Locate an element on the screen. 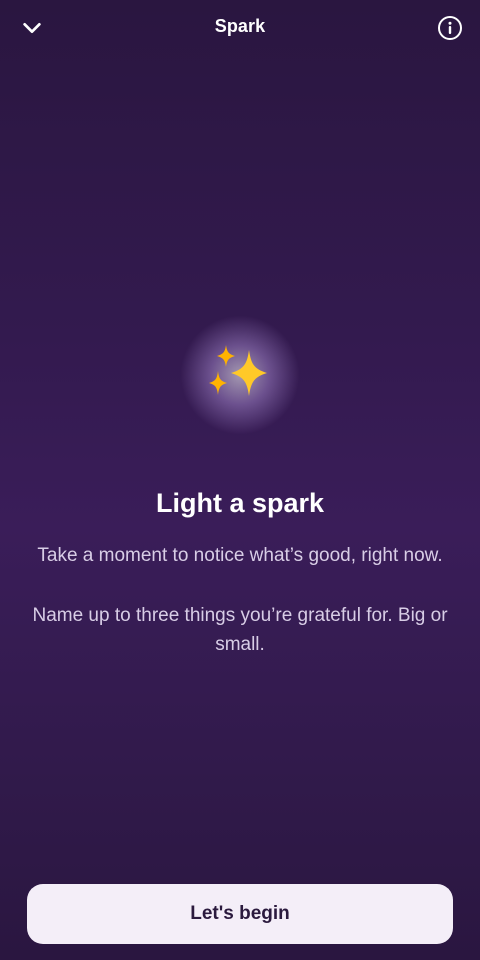 Image resolution: width=480 pixels, height=960 pixels. info-icon is located at coordinates (450, 28).